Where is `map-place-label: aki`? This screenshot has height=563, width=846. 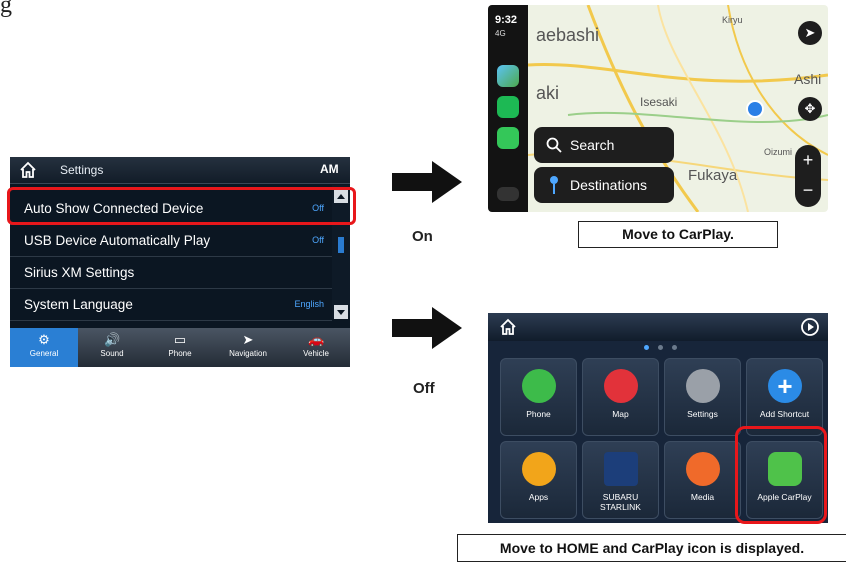 map-place-label: aki is located at coordinates (548, 93).